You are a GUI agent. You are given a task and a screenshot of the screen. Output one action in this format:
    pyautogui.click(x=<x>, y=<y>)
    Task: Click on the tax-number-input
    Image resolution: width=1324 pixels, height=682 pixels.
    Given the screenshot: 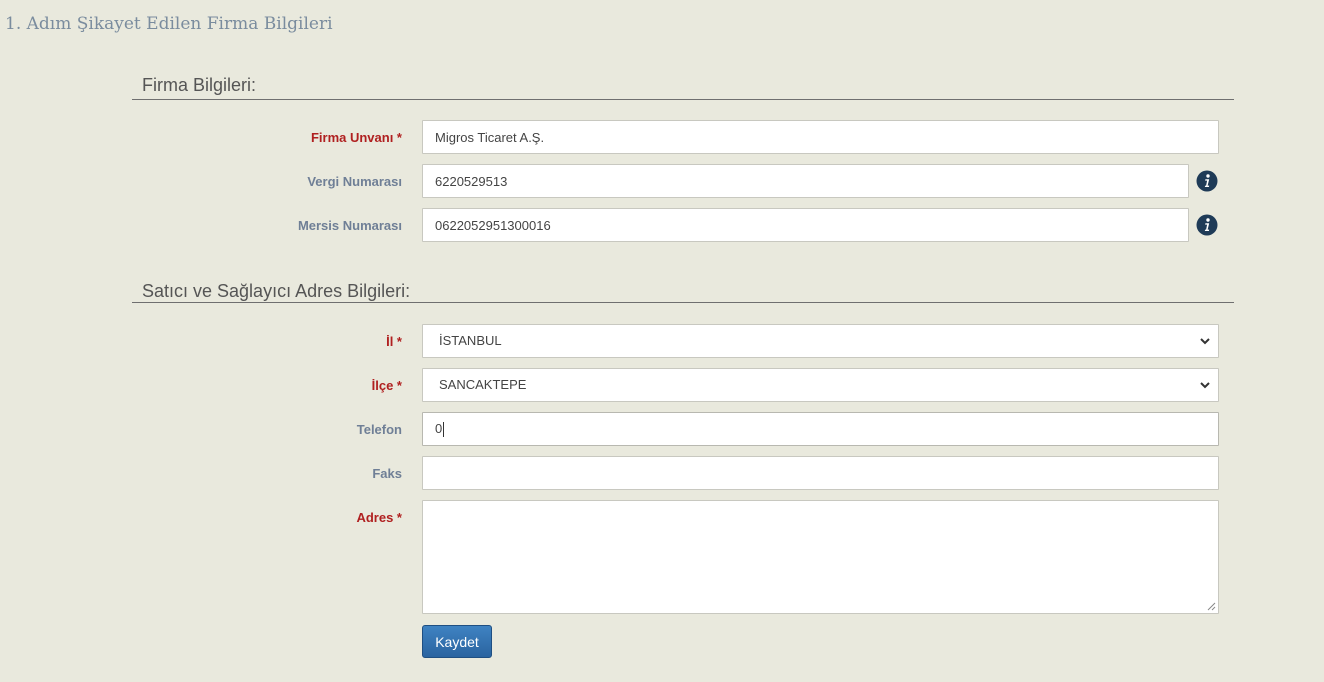 What is the action you would take?
    pyautogui.click(x=805, y=181)
    